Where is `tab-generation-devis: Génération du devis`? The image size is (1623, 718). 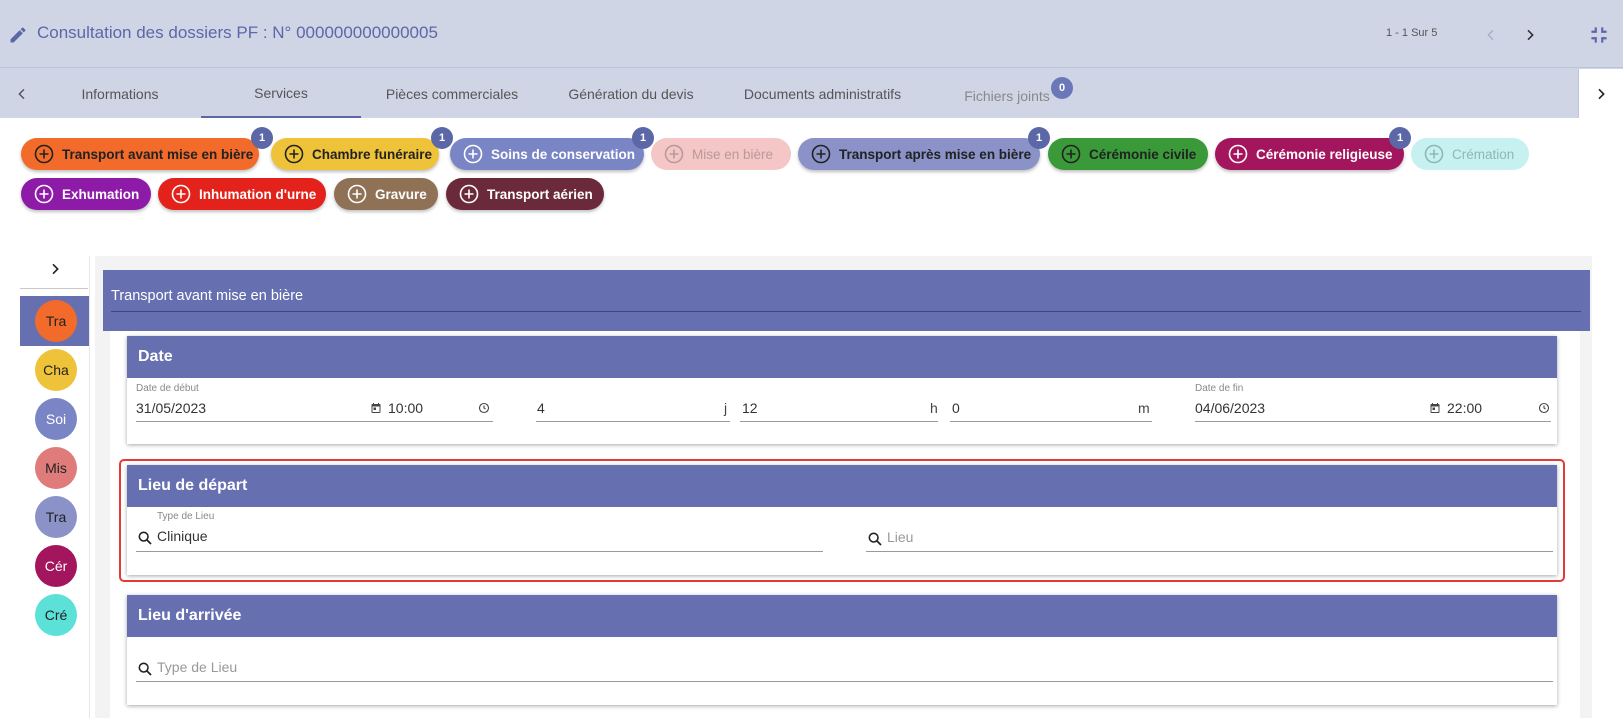
tab-generation-devis: Génération du devis is located at coordinates (631, 93).